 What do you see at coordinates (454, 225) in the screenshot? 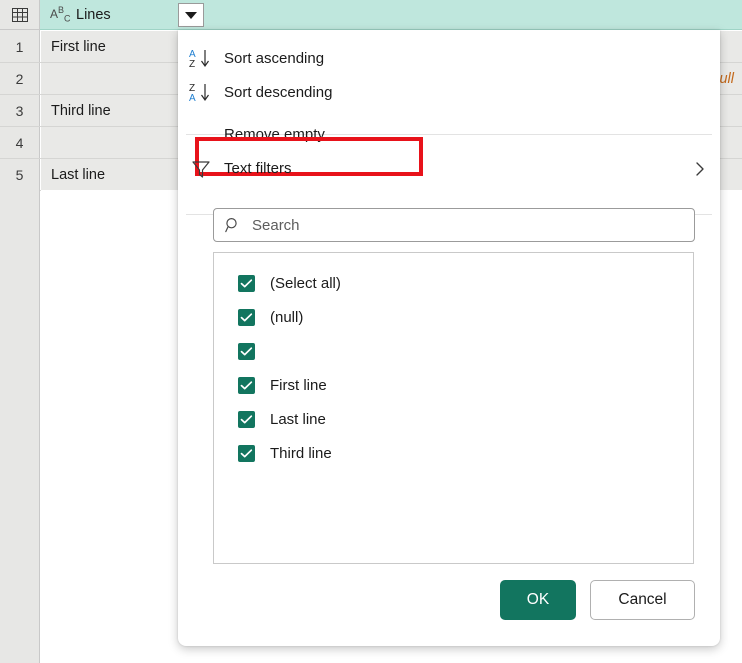
I see `search-input: Search` at bounding box center [454, 225].